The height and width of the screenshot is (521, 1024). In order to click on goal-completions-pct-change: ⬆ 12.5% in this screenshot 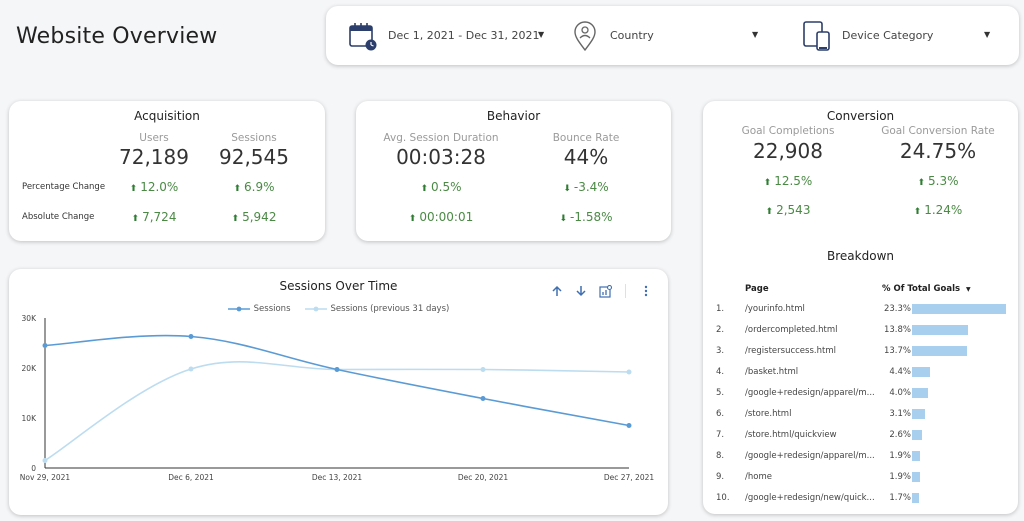, I will do `click(788, 181)`.